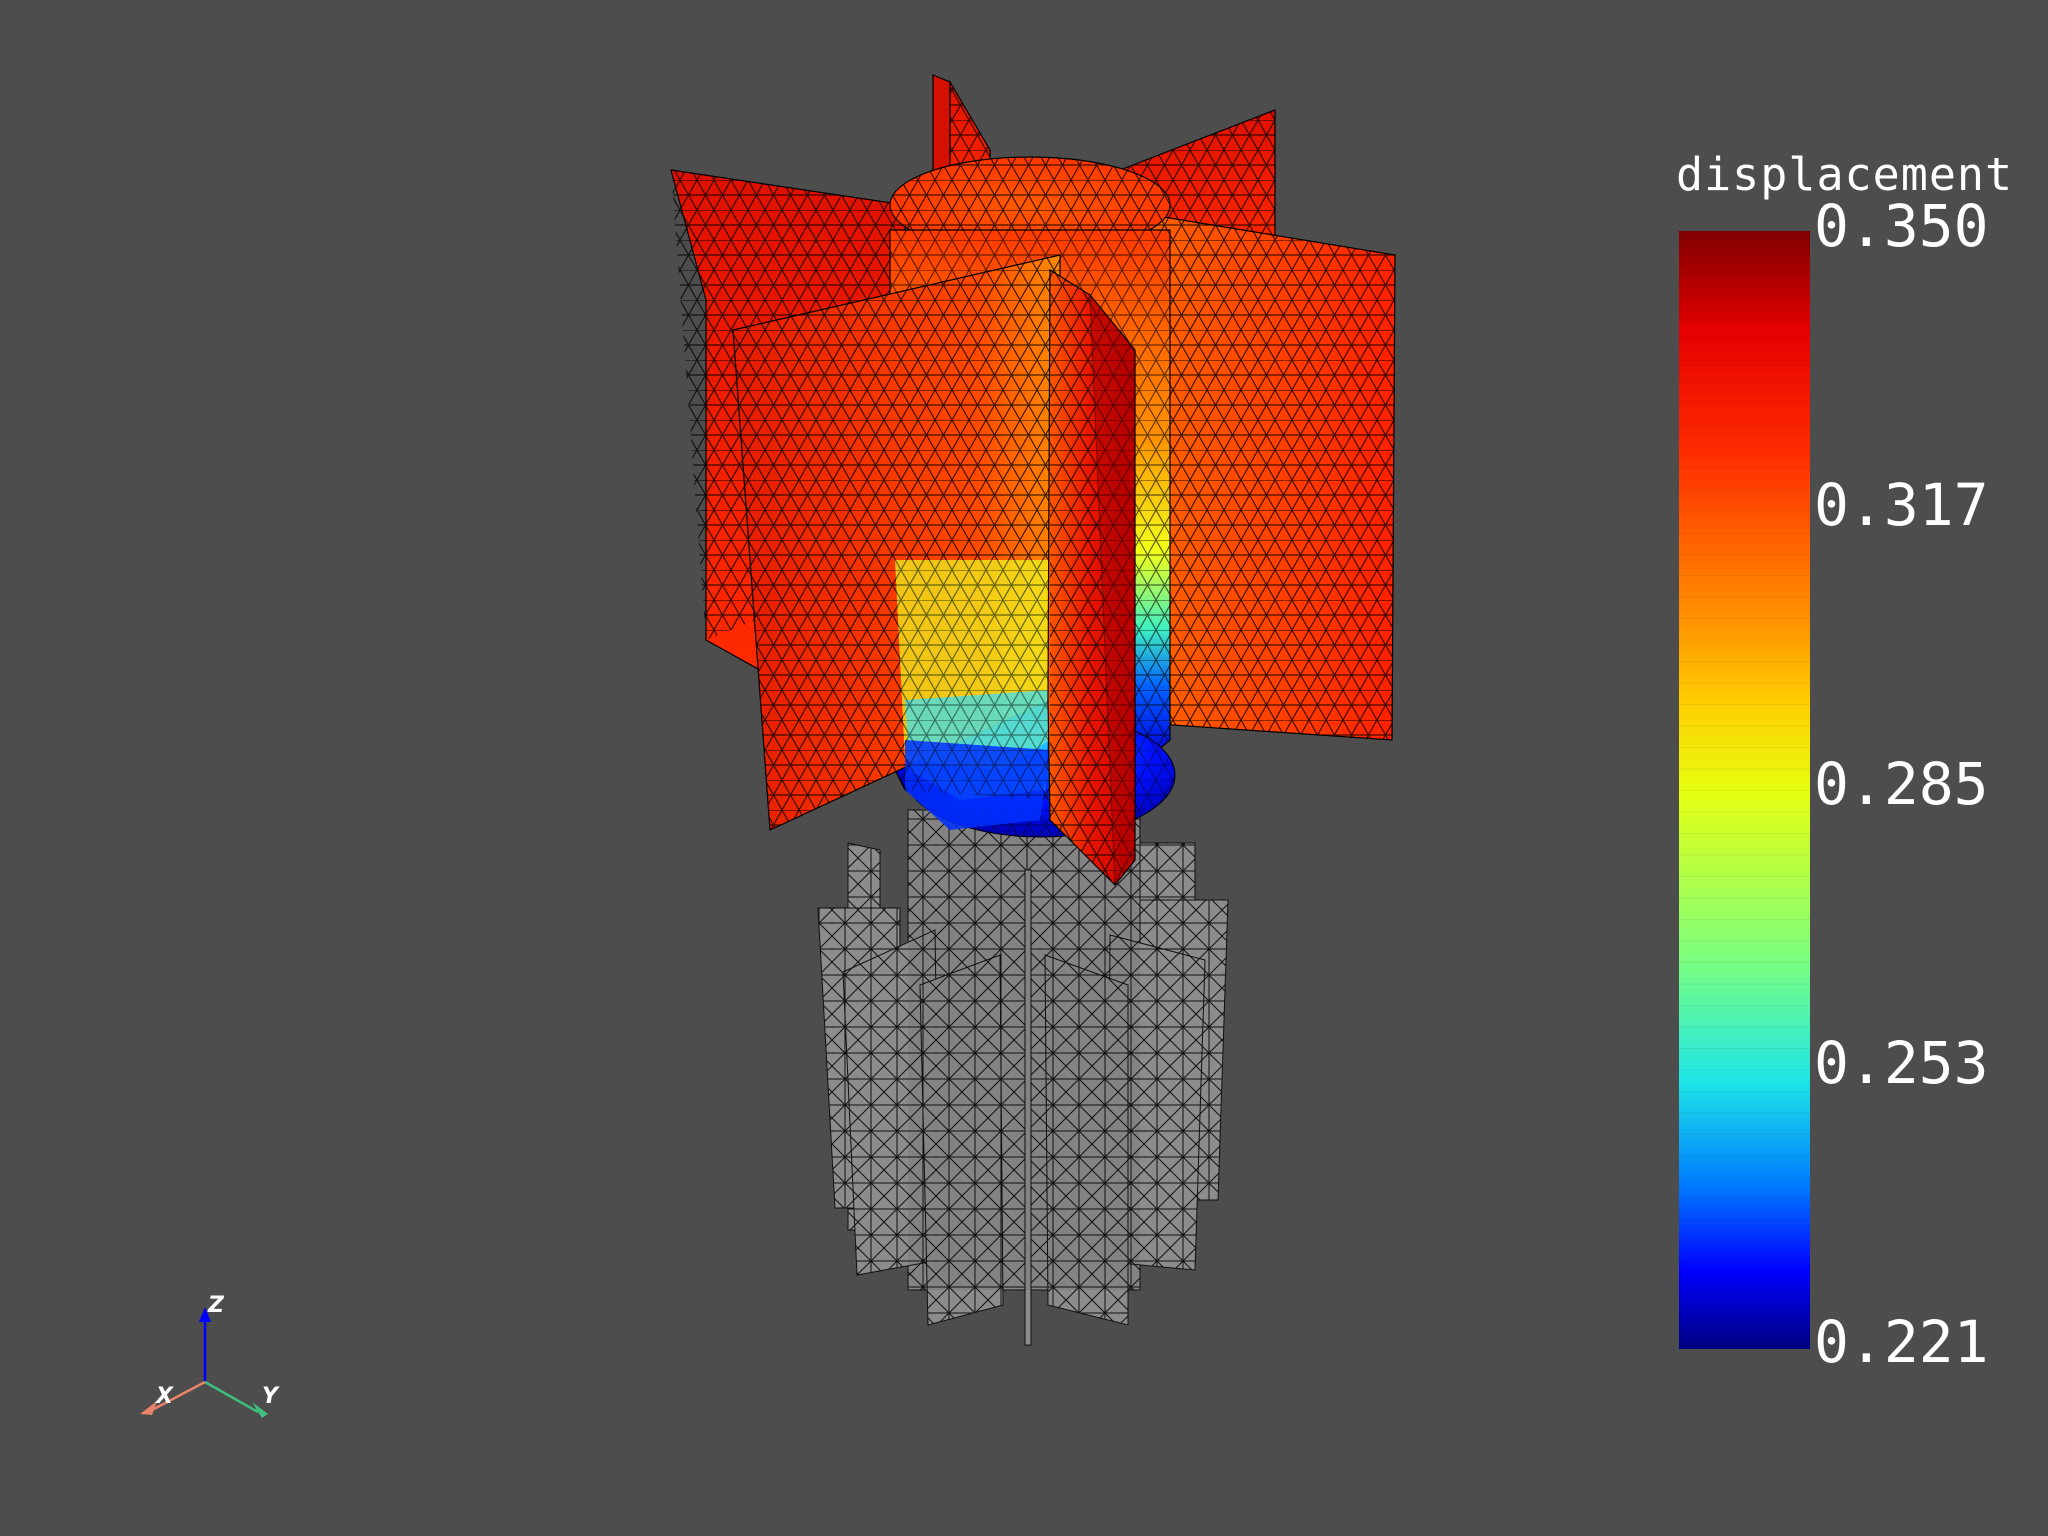 The image size is (2048, 1536). I want to click on x-axis-arrow, so click(148, 1408).